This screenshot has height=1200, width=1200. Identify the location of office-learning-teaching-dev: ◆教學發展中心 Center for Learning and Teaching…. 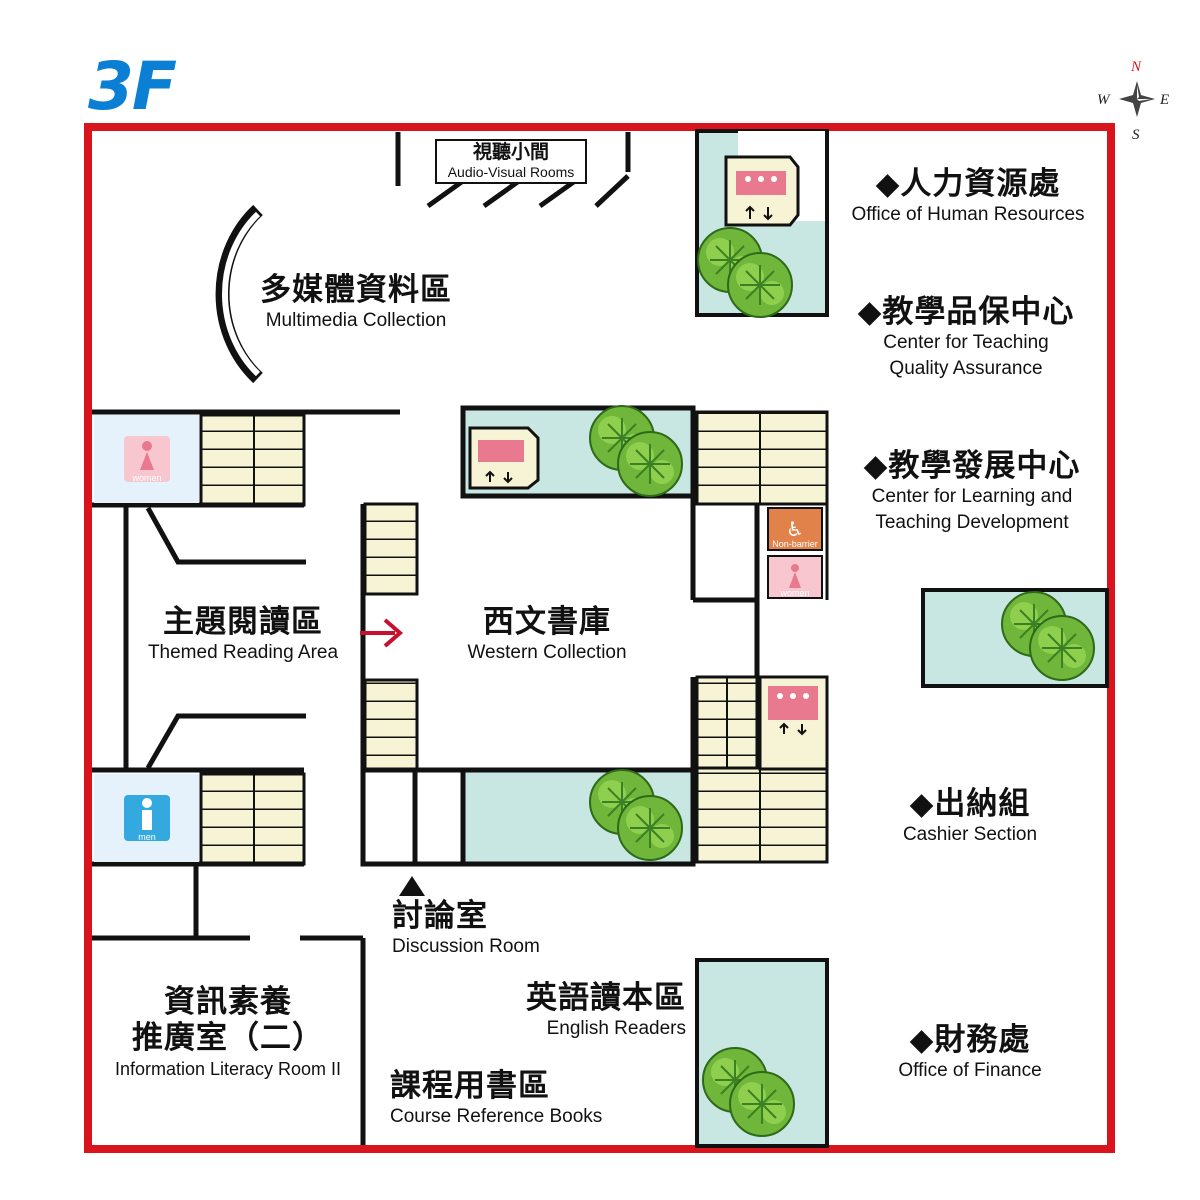
(972, 492).